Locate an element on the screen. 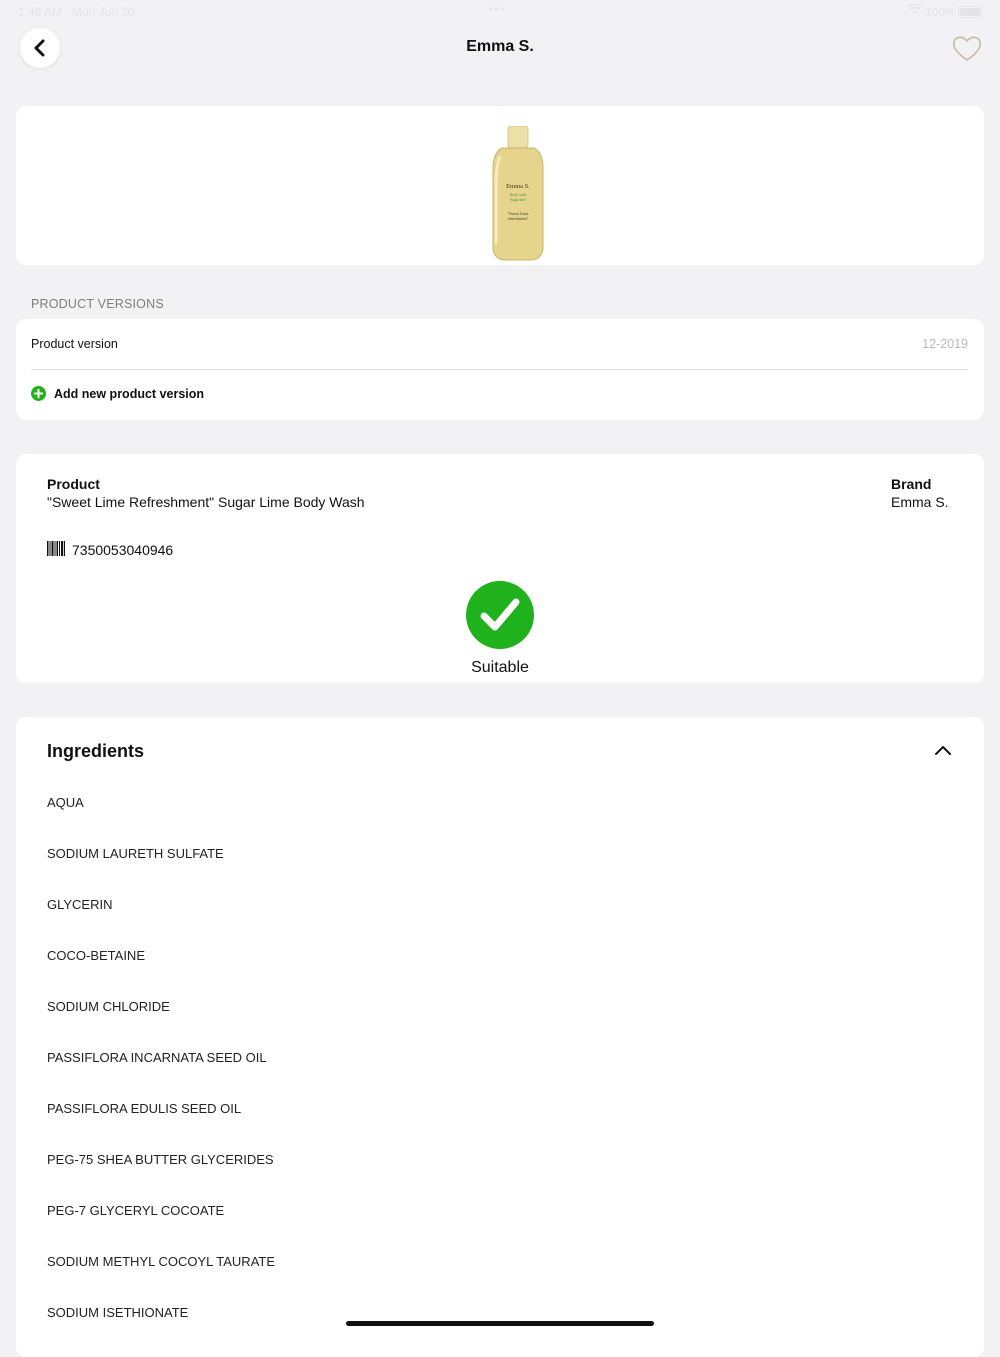  page-title: Emma S. is located at coordinates (500, 46).